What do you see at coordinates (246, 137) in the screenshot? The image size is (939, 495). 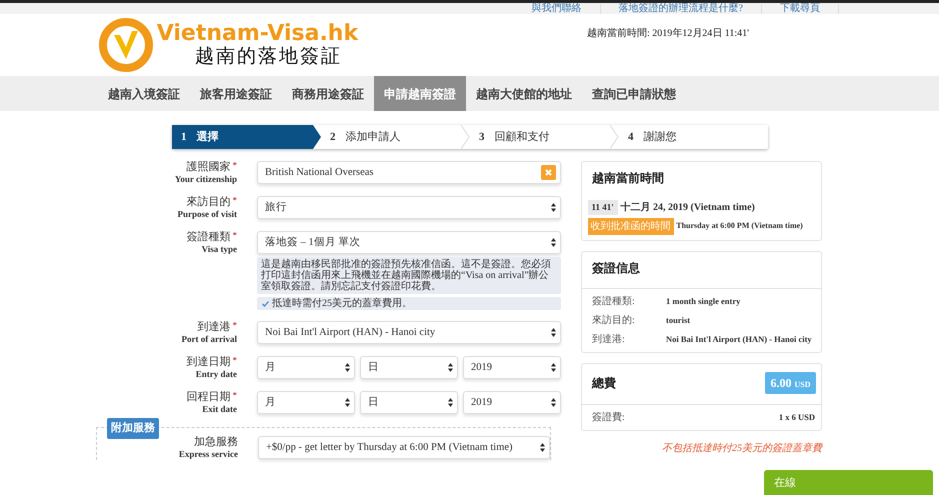 I see `wizard-step: 1 選擇` at bounding box center [246, 137].